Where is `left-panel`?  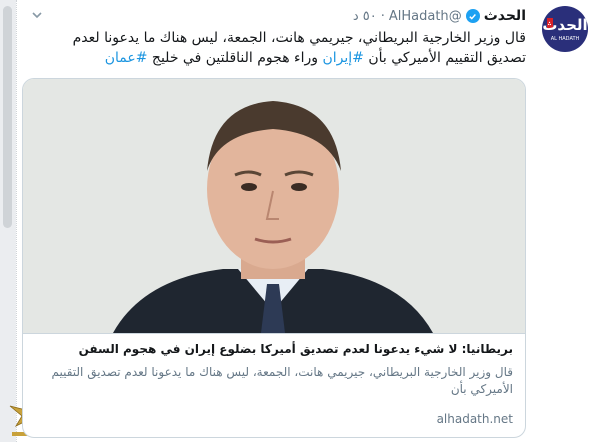 left-panel is located at coordinates (8, 221).